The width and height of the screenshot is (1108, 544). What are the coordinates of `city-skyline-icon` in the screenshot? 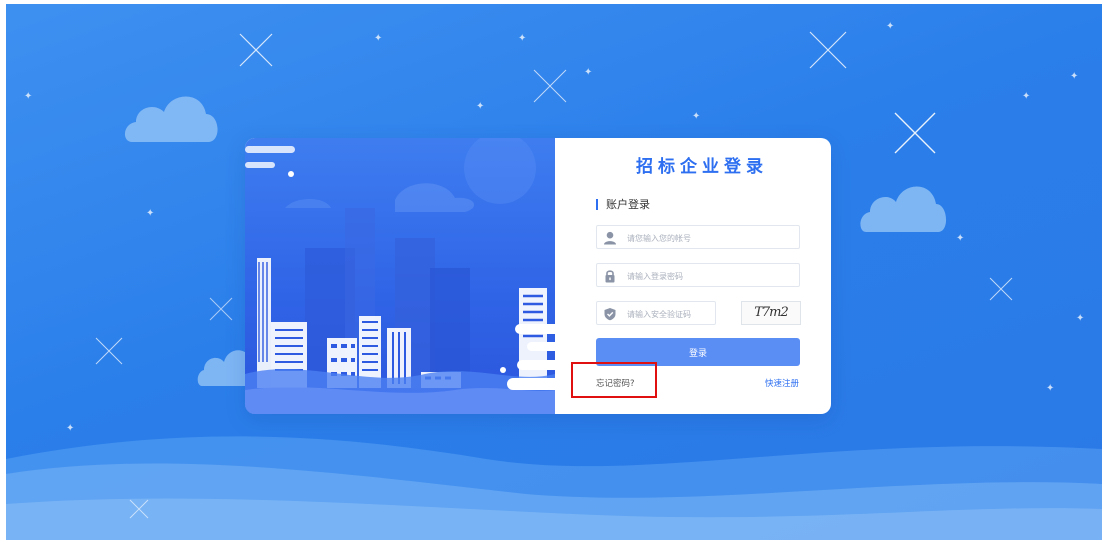 It's located at (400, 276).